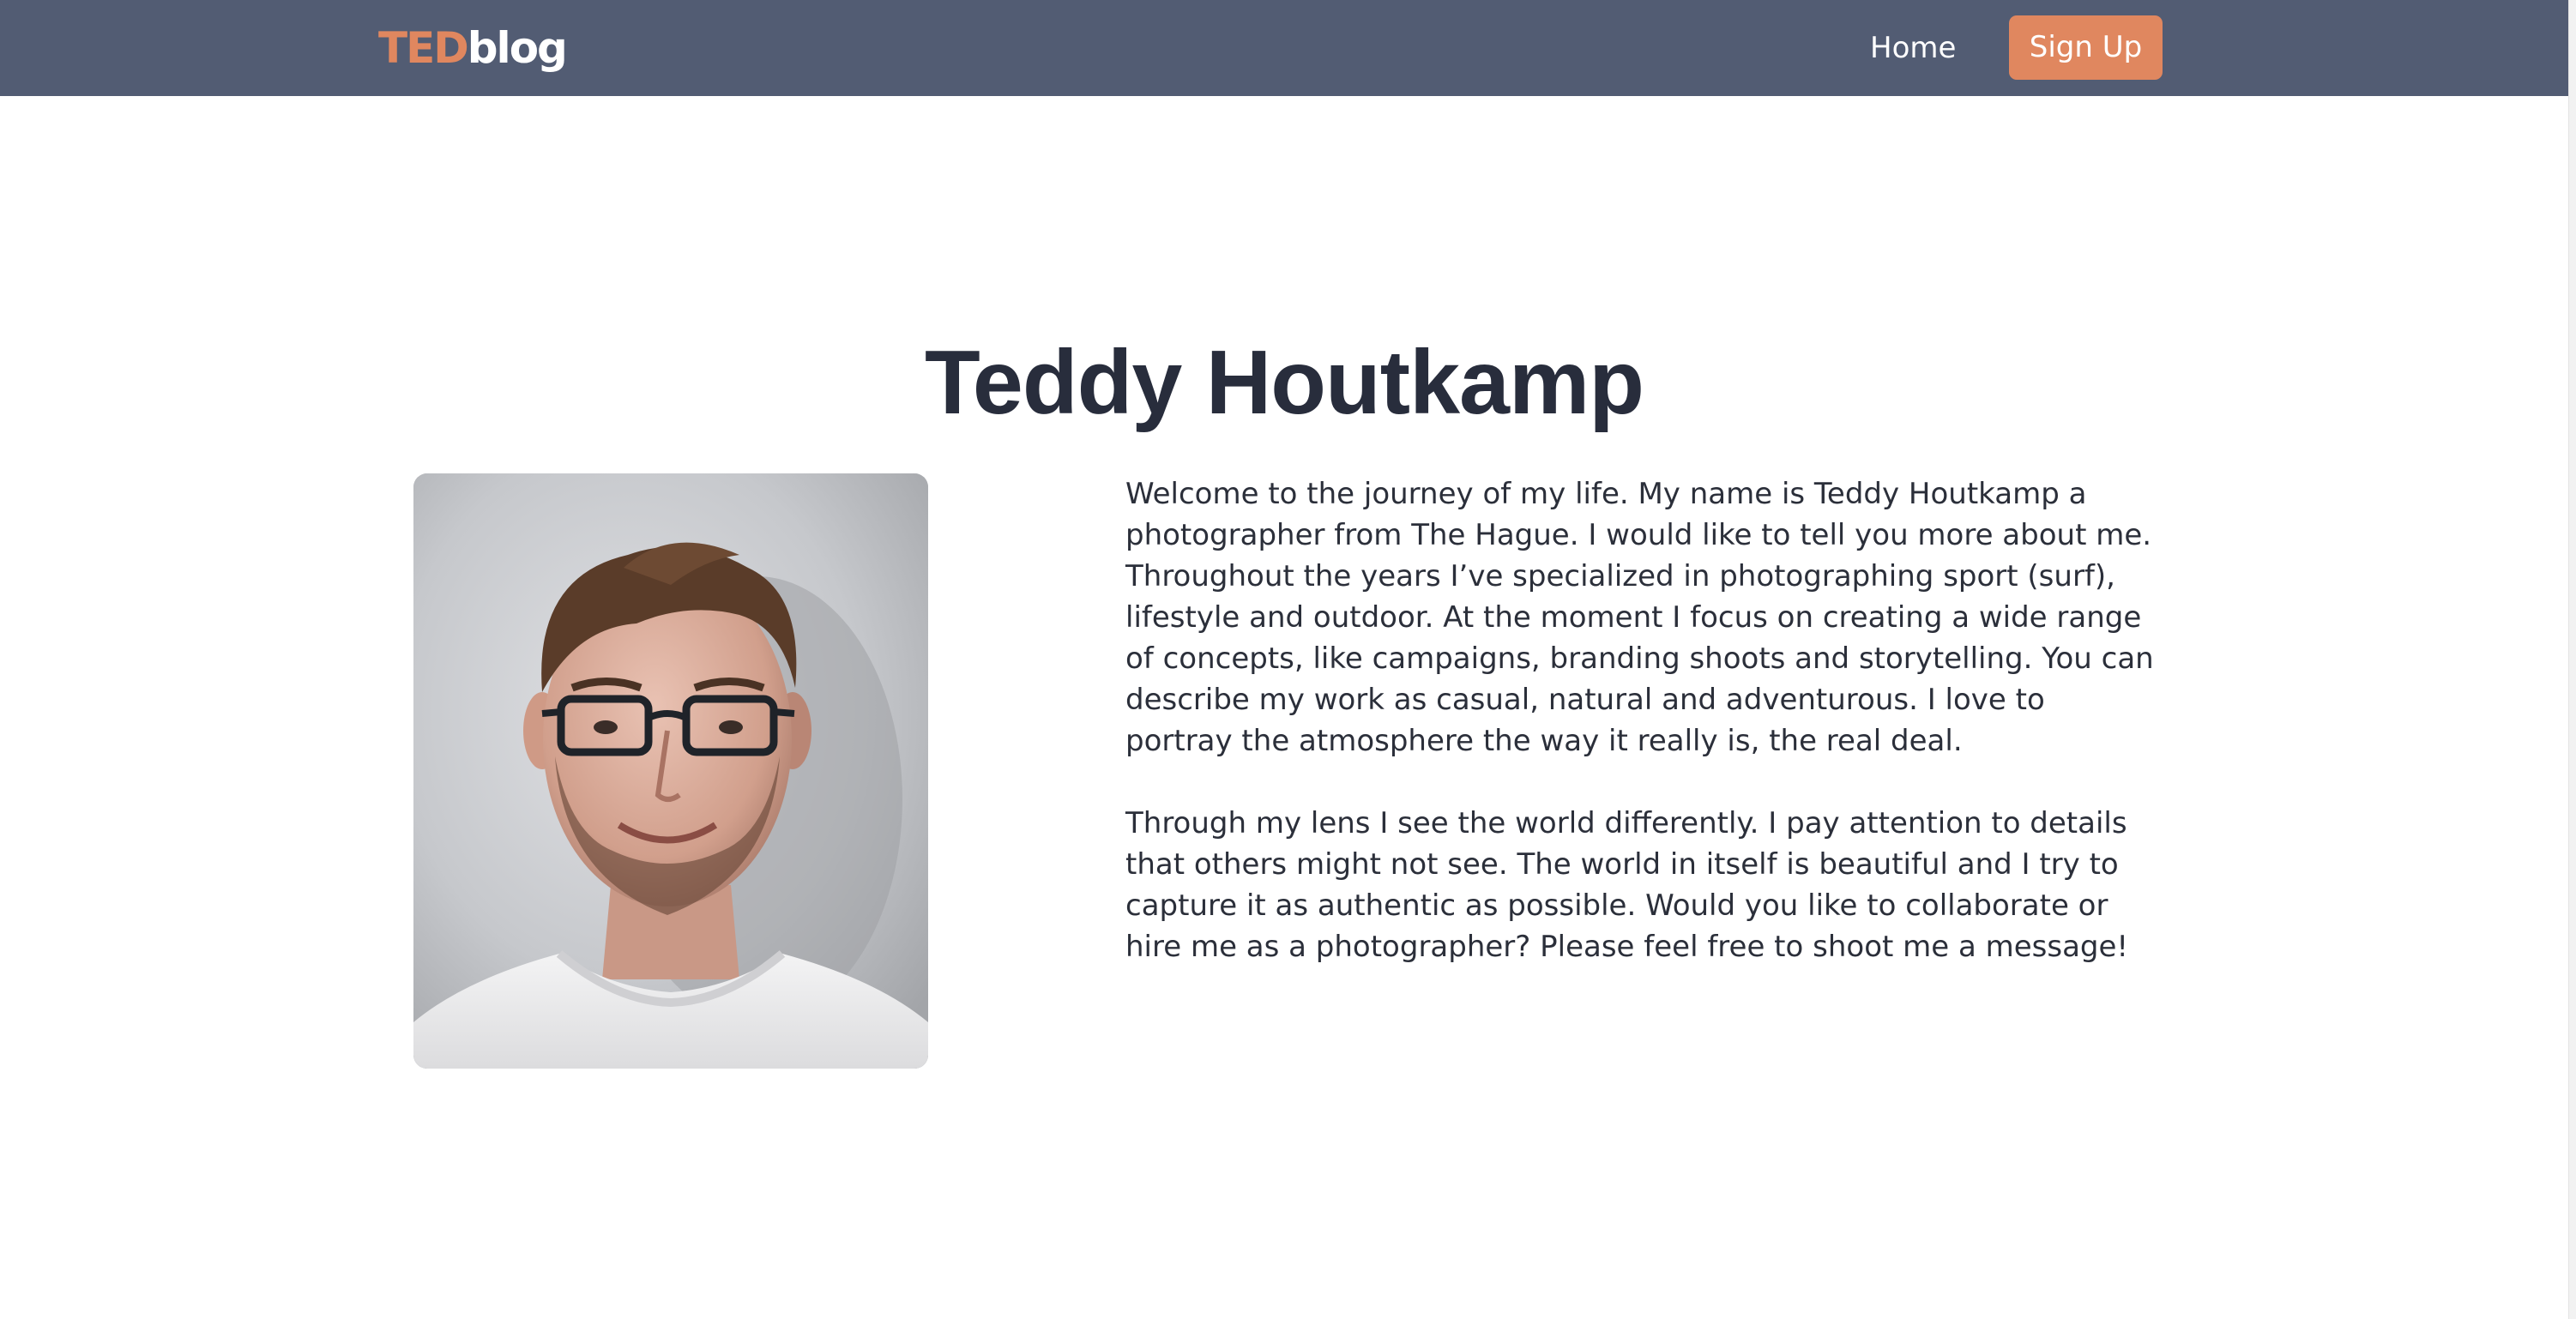  What do you see at coordinates (1284, 383) in the screenshot?
I see `page-title: Teddy Houtkamp` at bounding box center [1284, 383].